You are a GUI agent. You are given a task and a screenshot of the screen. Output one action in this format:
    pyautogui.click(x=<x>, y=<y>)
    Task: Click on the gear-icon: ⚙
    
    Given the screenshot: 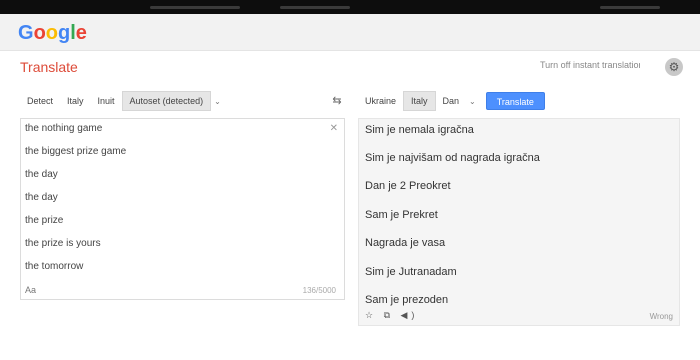 What is the action you would take?
    pyautogui.click(x=674, y=67)
    